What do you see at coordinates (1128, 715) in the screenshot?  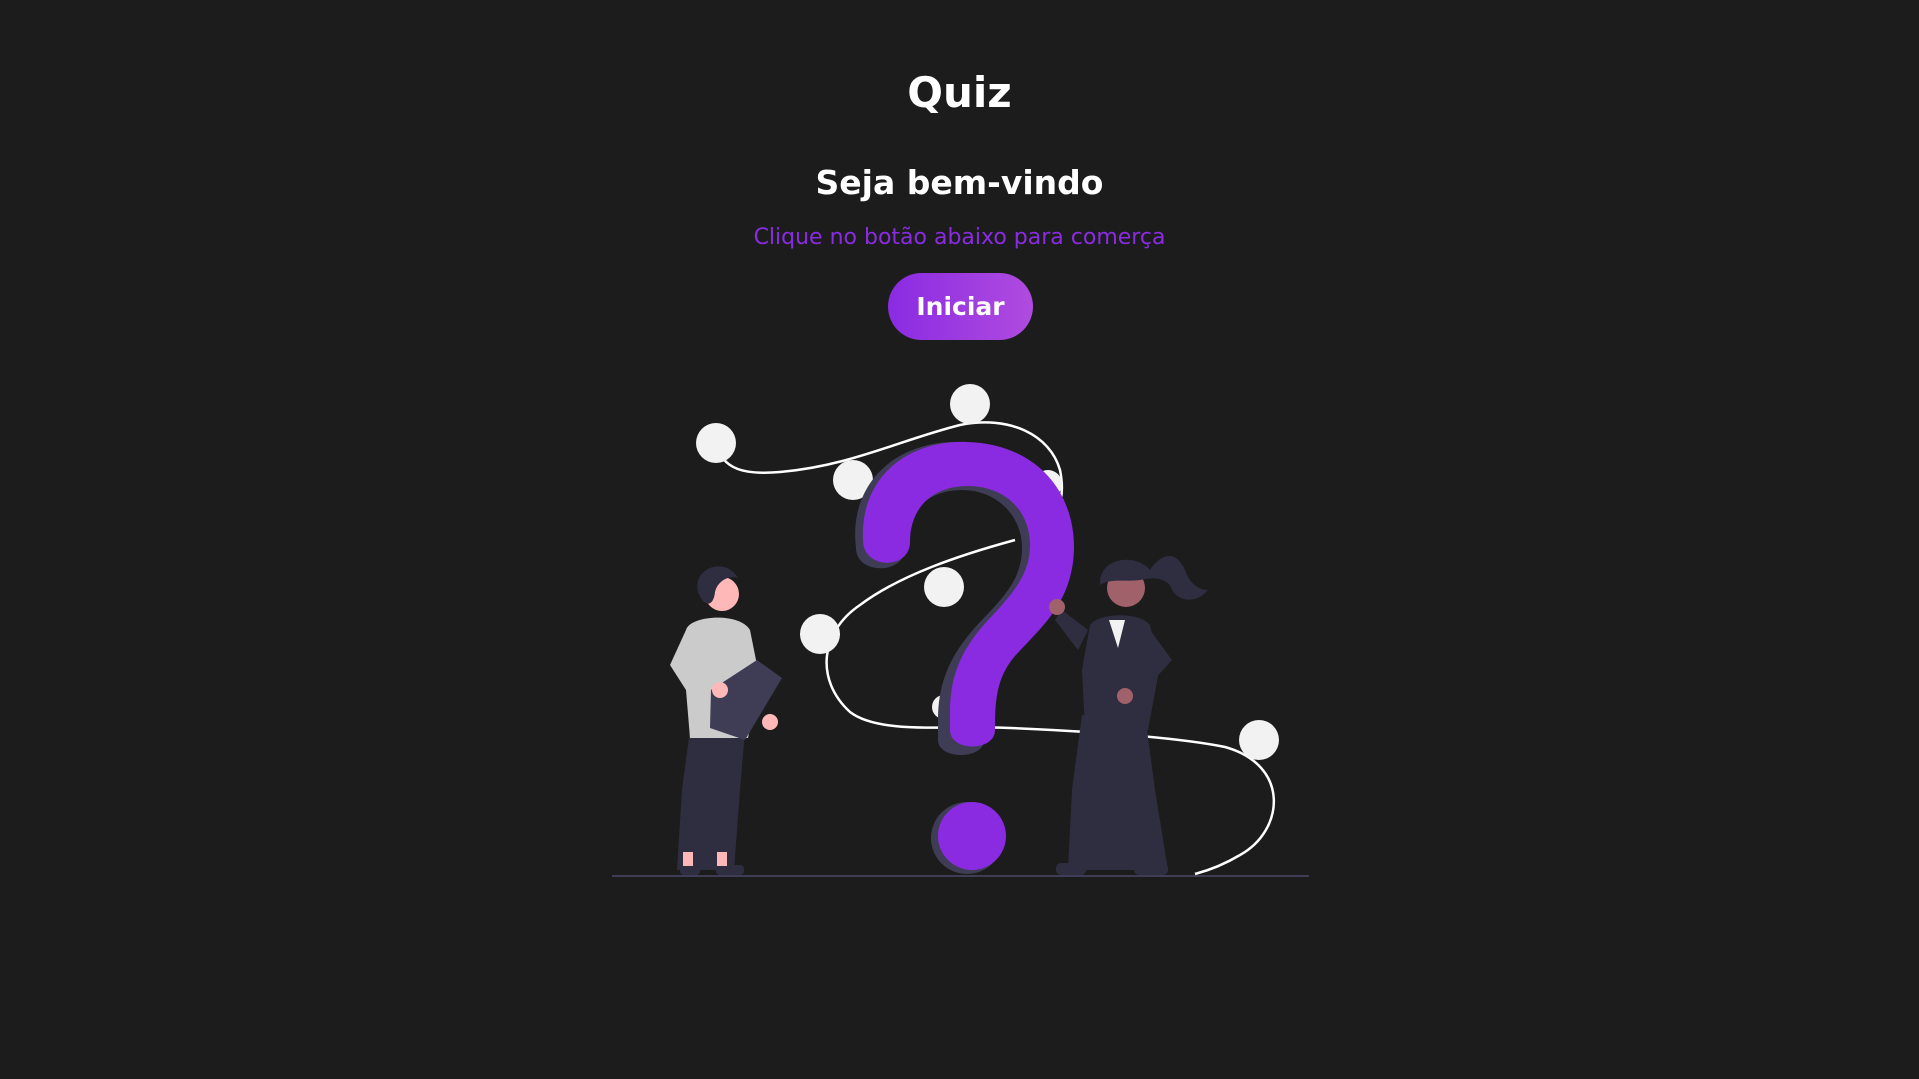 I see `person-right` at bounding box center [1128, 715].